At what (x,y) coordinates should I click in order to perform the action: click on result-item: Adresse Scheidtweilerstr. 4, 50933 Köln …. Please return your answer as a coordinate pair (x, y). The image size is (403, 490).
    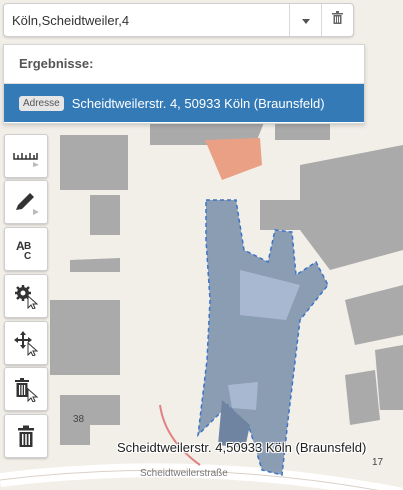
    Looking at the image, I should click on (184, 103).